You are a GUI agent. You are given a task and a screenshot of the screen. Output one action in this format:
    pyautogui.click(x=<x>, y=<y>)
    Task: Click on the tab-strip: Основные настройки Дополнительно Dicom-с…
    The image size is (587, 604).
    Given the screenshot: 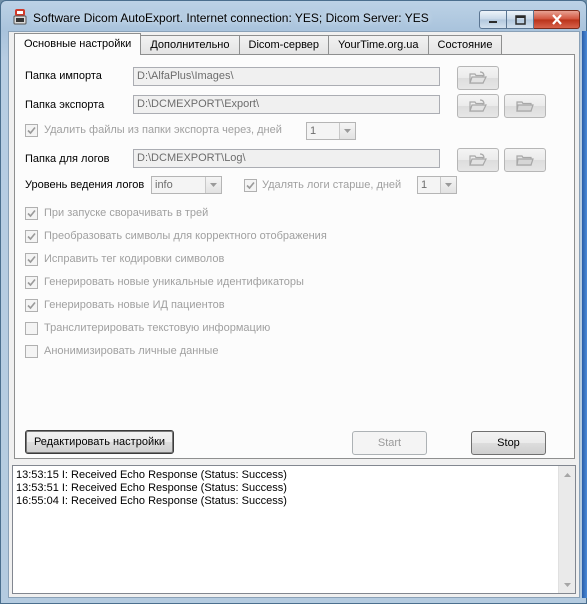 What is the action you would take?
    pyautogui.click(x=258, y=44)
    